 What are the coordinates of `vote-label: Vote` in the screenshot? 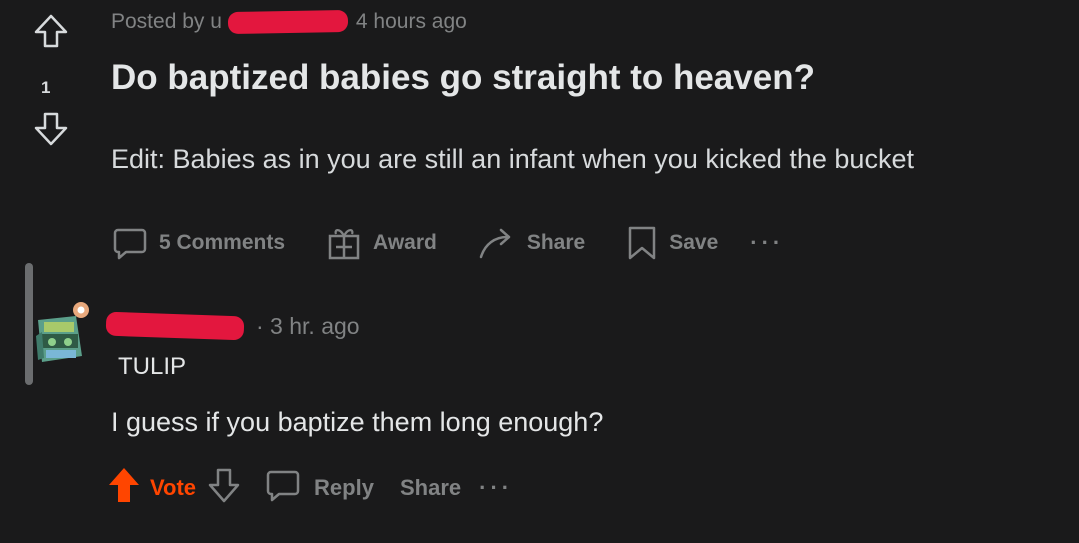 It's located at (173, 487).